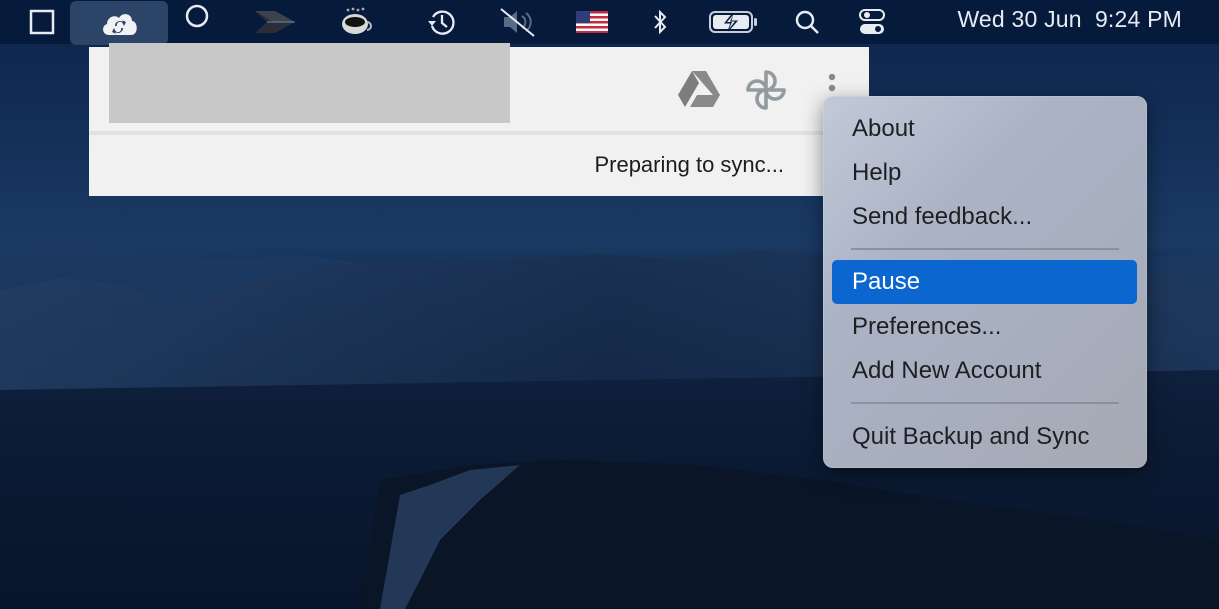 This screenshot has height=609, width=1219. I want to click on double-chevron-icon, so click(275, 22).